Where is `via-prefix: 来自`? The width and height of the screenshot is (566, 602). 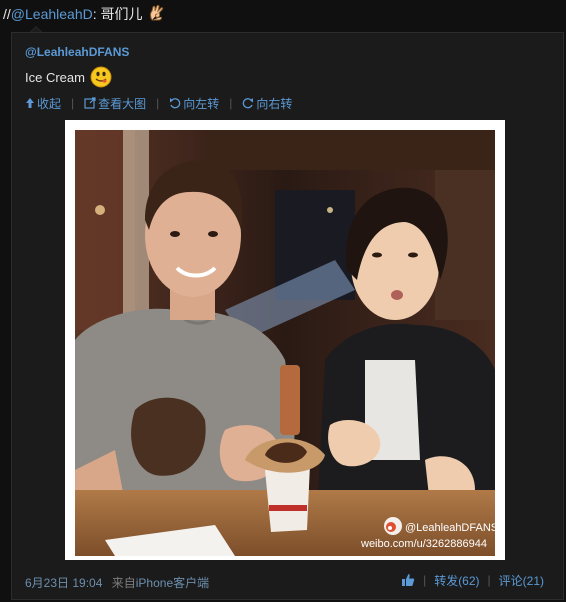
via-prefix: 来自 is located at coordinates (123, 583).